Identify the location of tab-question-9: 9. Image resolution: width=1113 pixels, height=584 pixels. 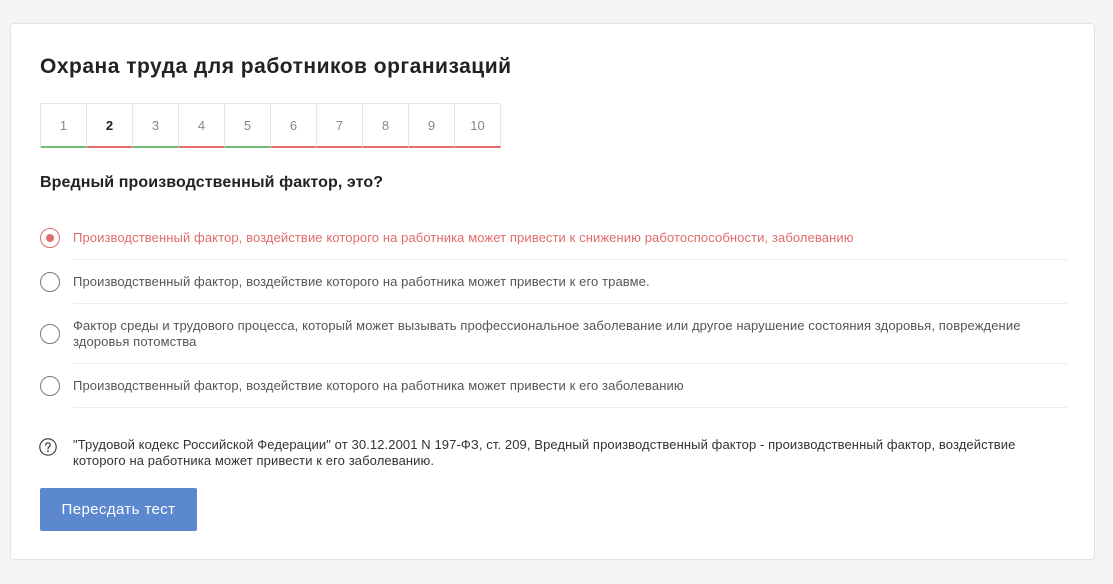
(432, 126).